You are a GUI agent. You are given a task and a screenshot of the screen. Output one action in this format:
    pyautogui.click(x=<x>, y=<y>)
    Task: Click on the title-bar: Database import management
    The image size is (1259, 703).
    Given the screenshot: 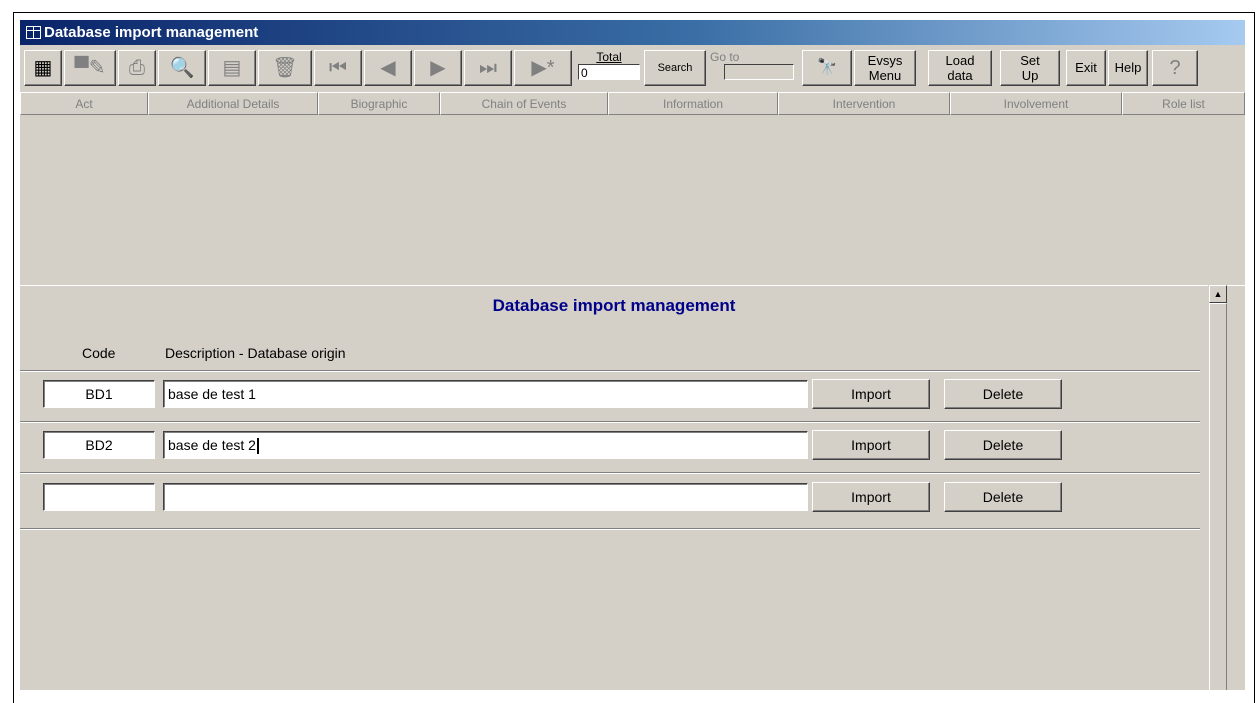 What is the action you would take?
    pyautogui.click(x=632, y=32)
    